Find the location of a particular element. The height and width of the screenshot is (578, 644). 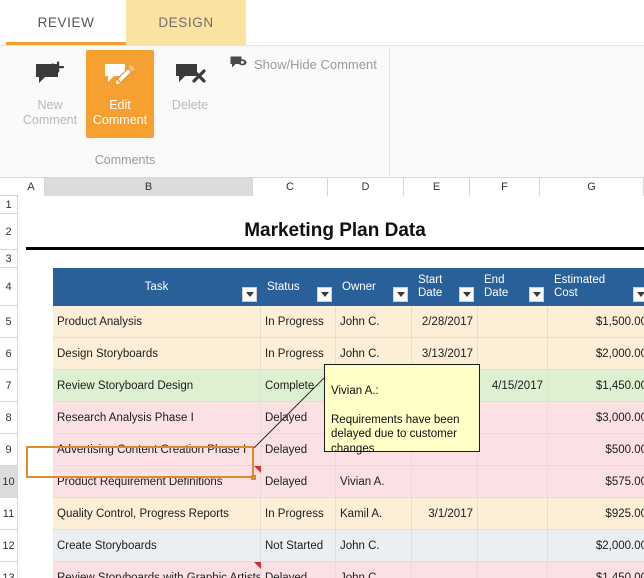

column-header-row: ABCDEFG is located at coordinates (322, 187).